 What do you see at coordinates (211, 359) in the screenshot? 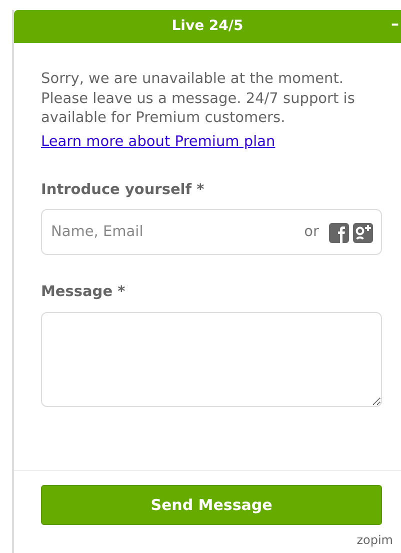
I see `message-field` at bounding box center [211, 359].